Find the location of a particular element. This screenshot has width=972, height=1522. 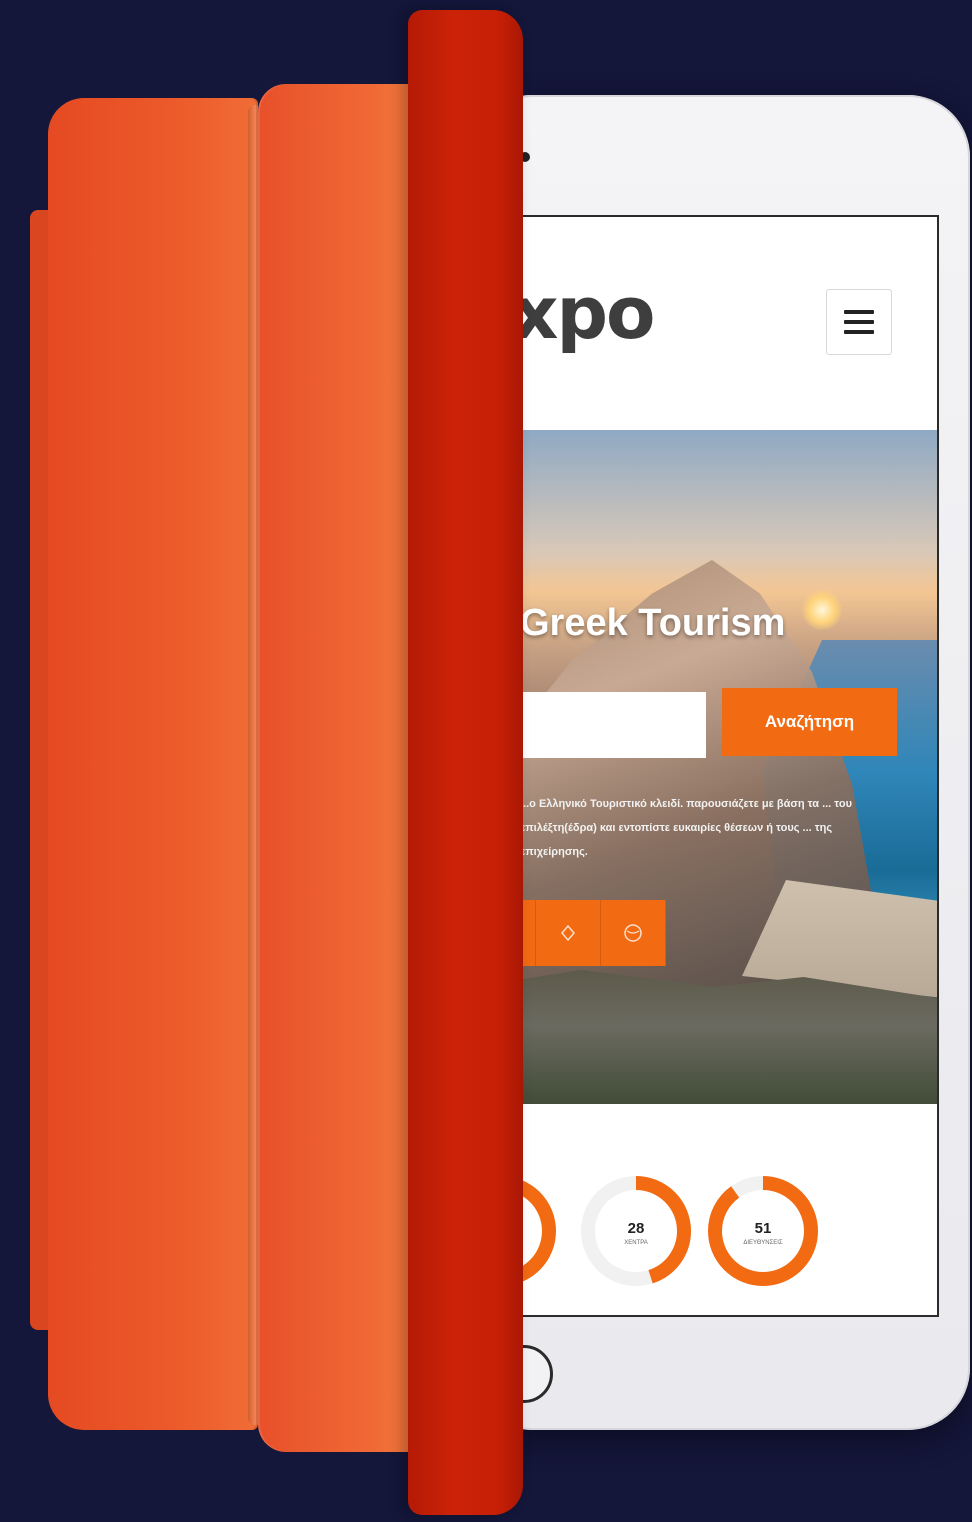

globe-button is located at coordinates (633, 933).